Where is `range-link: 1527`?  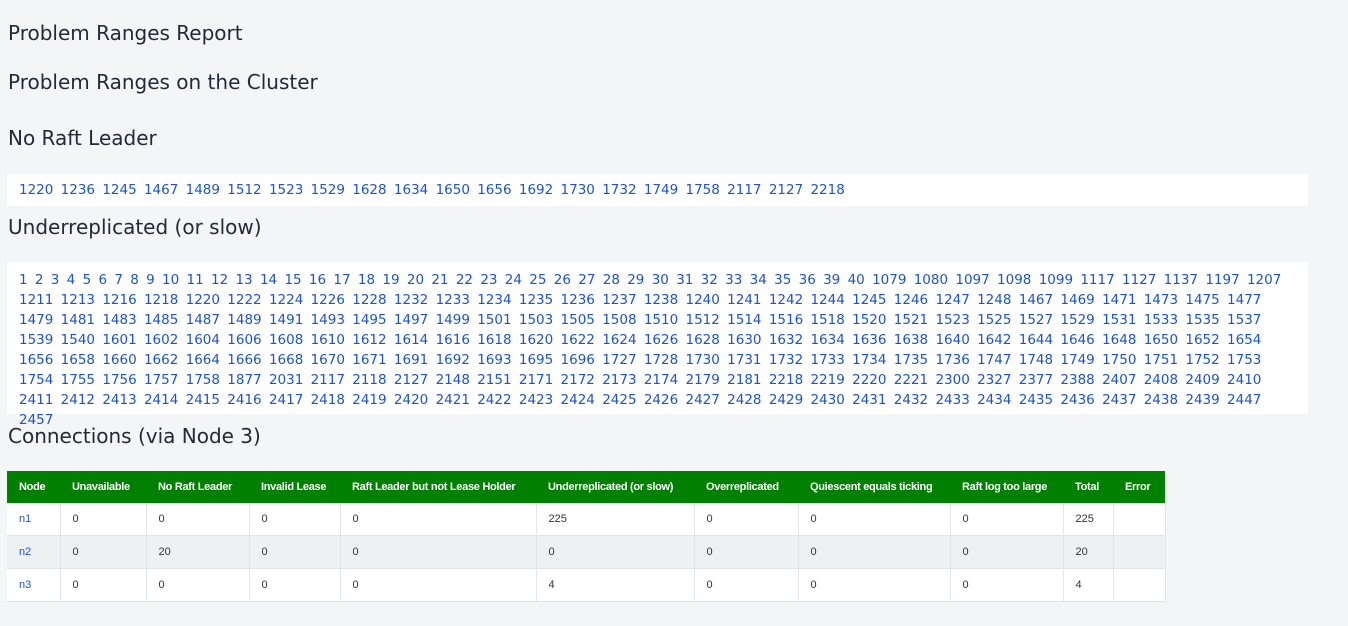 range-link: 1527 is located at coordinates (1036, 320).